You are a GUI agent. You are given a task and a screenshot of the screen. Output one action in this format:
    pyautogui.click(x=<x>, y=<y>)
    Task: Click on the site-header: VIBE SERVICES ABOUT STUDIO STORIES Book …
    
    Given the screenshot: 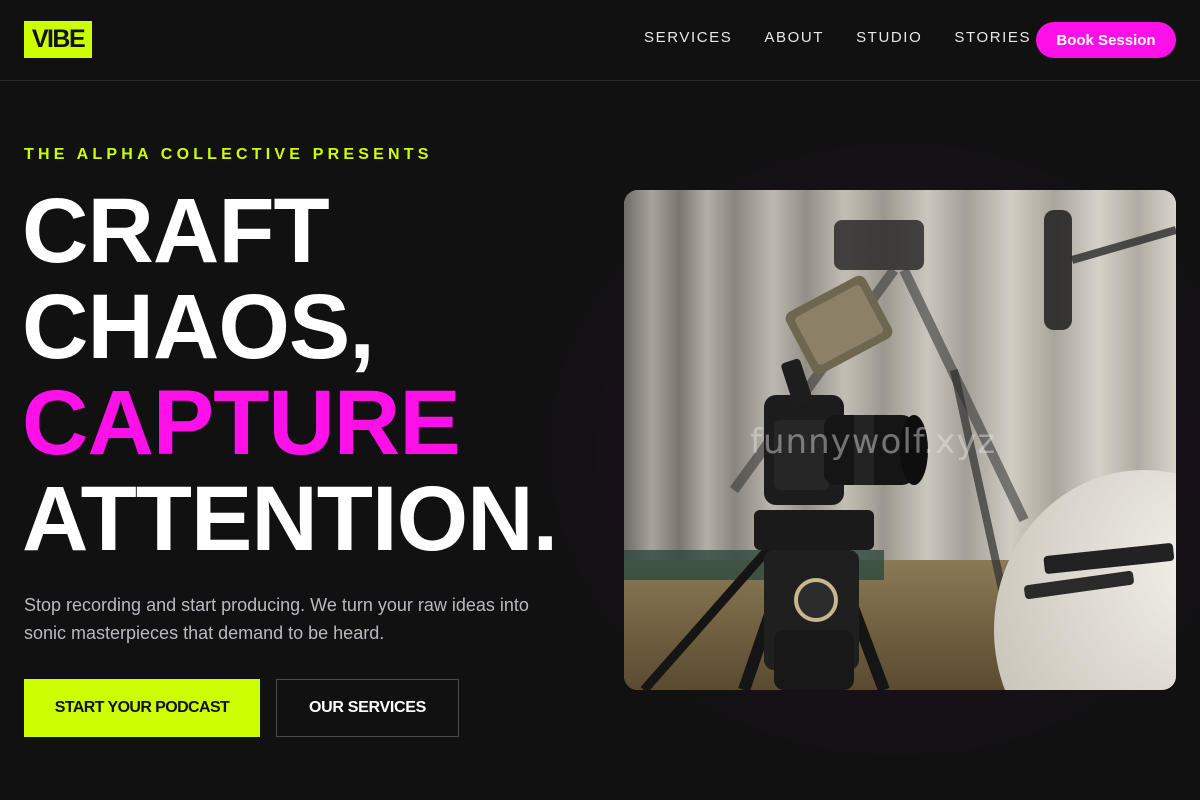 What is the action you would take?
    pyautogui.click(x=600, y=40)
    